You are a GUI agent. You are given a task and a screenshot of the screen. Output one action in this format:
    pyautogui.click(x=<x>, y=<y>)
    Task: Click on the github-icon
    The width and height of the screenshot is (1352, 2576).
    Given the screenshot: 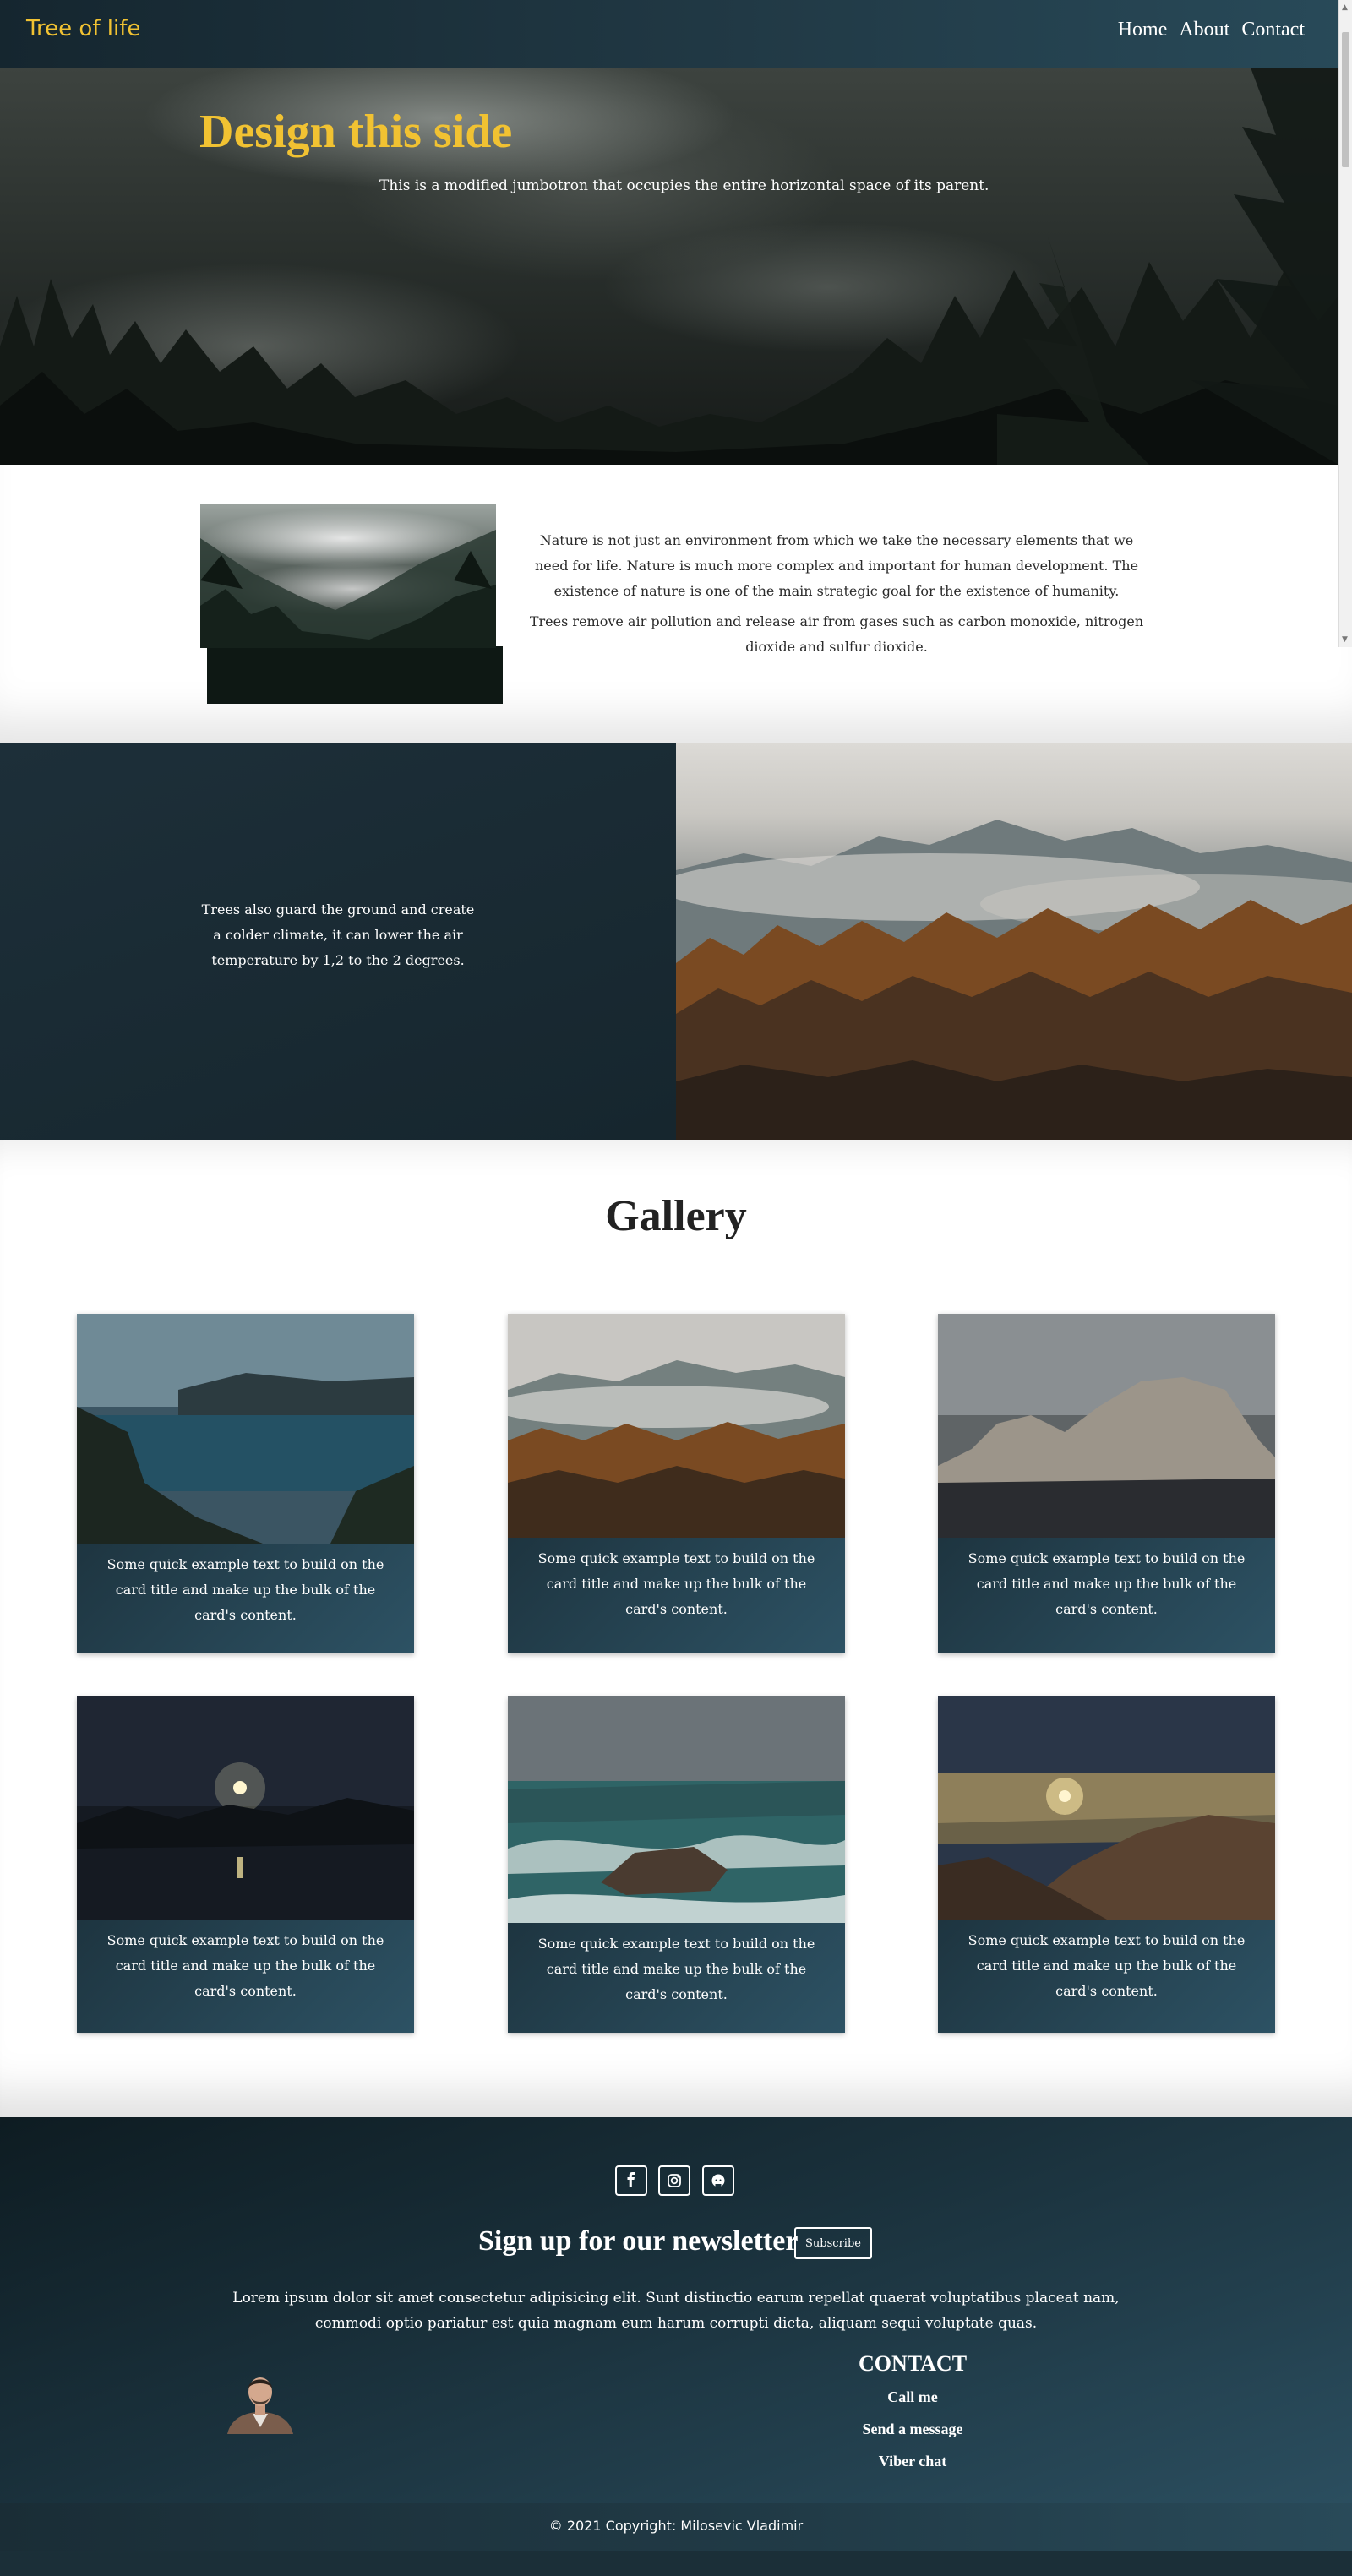 What is the action you would take?
    pyautogui.click(x=718, y=2180)
    